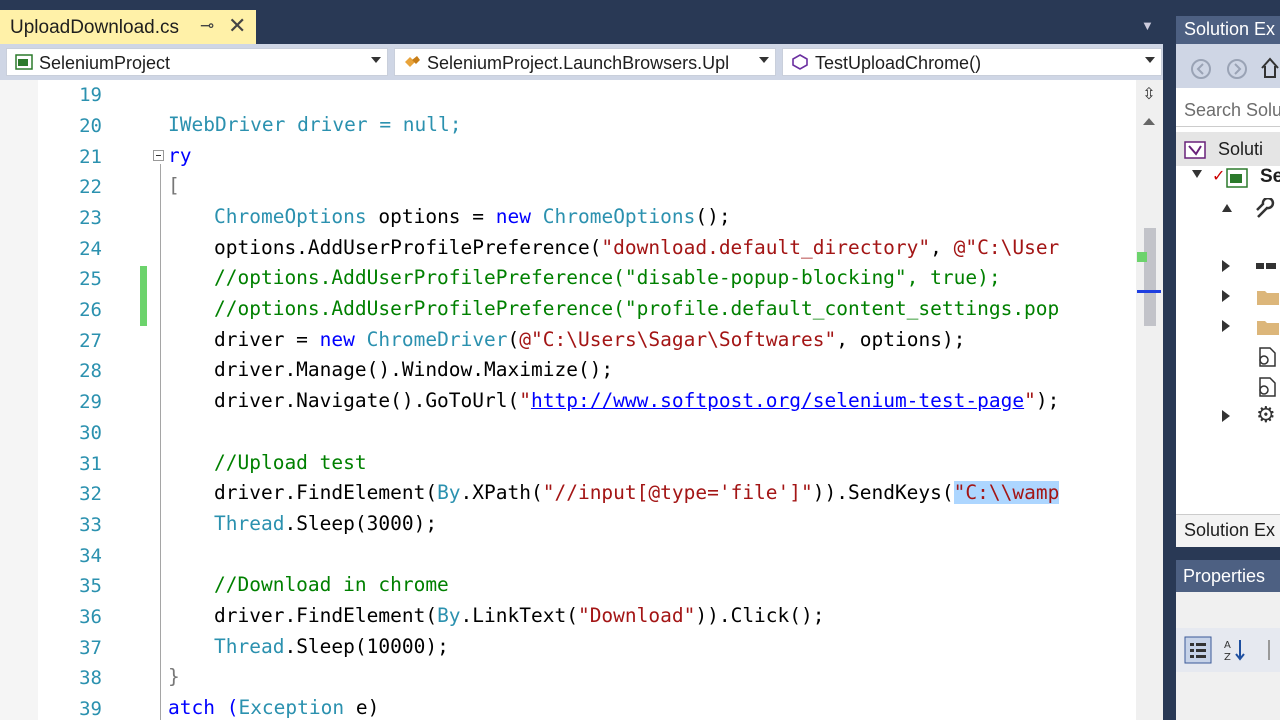  What do you see at coordinates (90, 494) in the screenshot?
I see `line-number: 32` at bounding box center [90, 494].